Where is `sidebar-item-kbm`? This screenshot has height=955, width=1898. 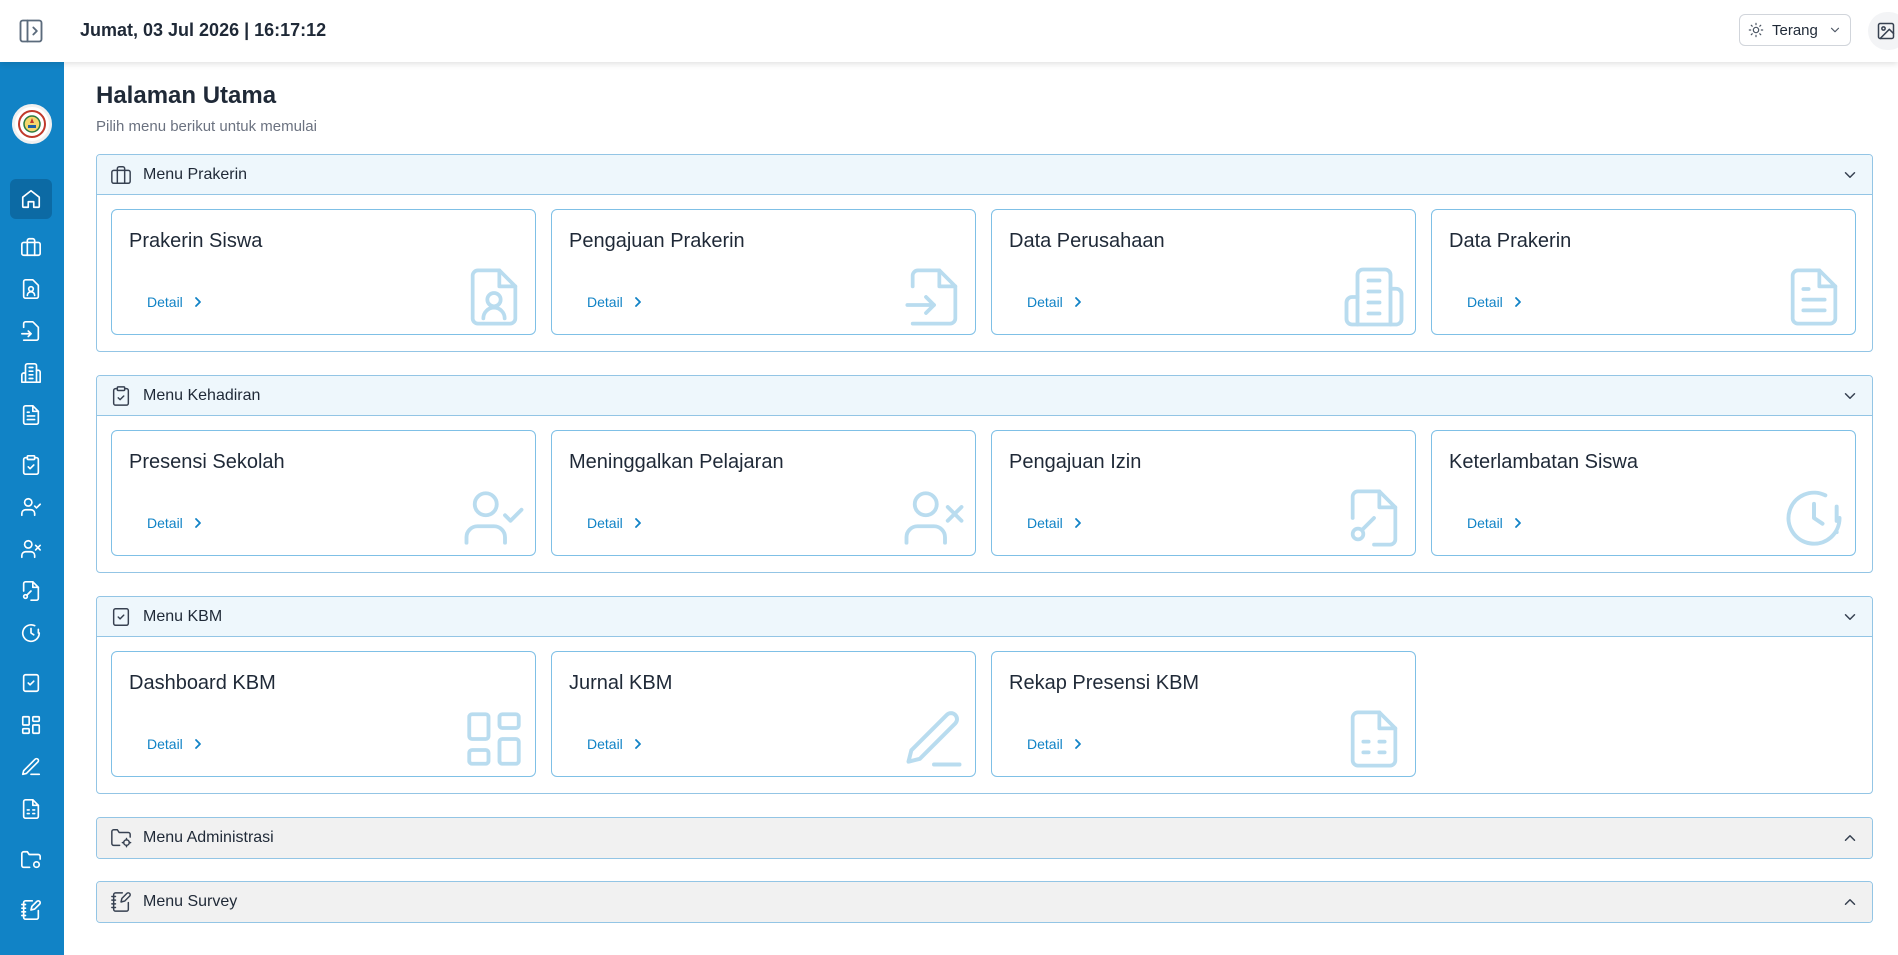
sidebar-item-kbm is located at coordinates (31, 683).